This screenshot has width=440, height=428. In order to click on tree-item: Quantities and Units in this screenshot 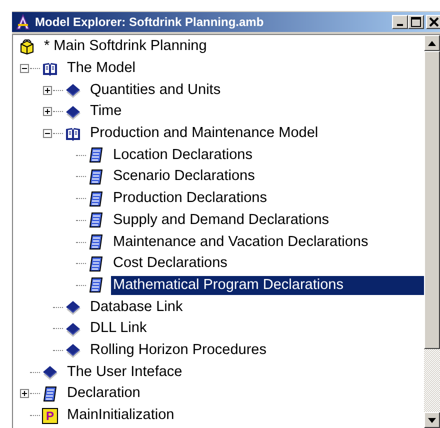, I will do `click(256, 90)`.